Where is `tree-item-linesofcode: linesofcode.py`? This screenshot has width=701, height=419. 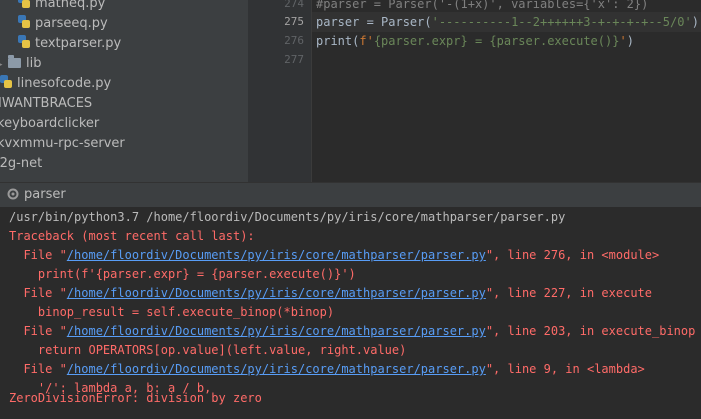
tree-item-linesofcode: linesofcode.py is located at coordinates (55, 84).